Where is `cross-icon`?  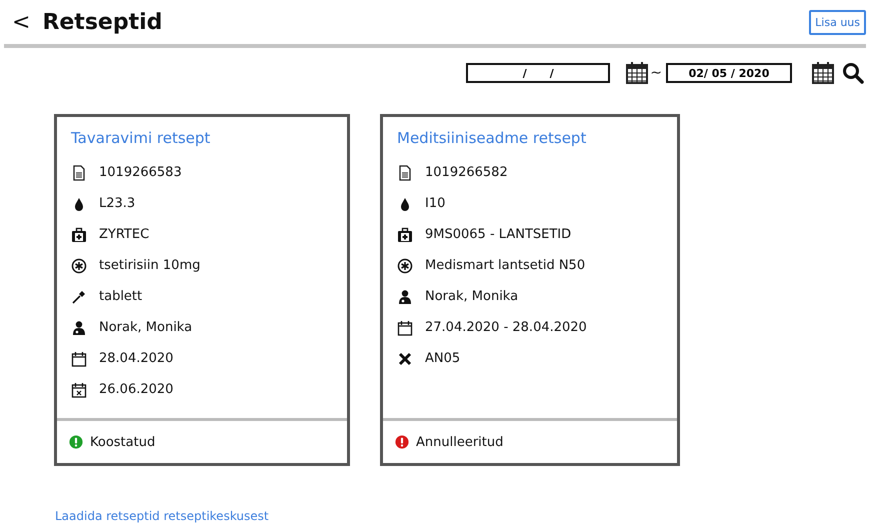
cross-icon is located at coordinates (405, 358).